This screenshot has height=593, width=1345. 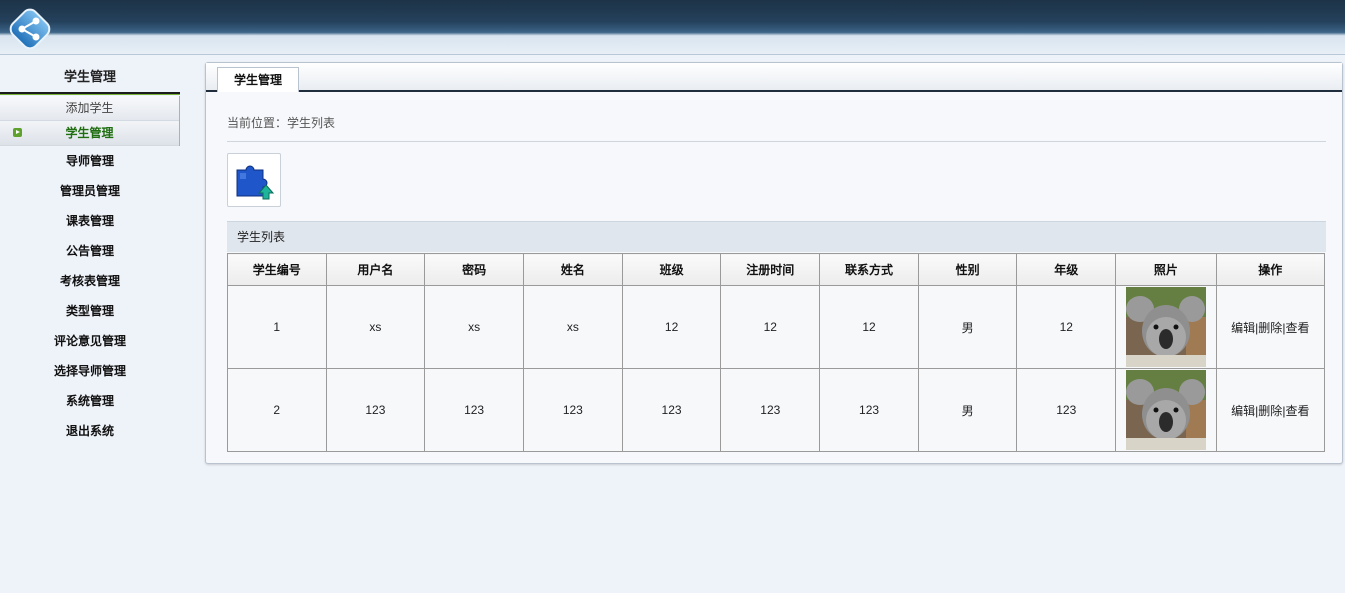 I want to click on col-password: 密码, so click(x=474, y=269).